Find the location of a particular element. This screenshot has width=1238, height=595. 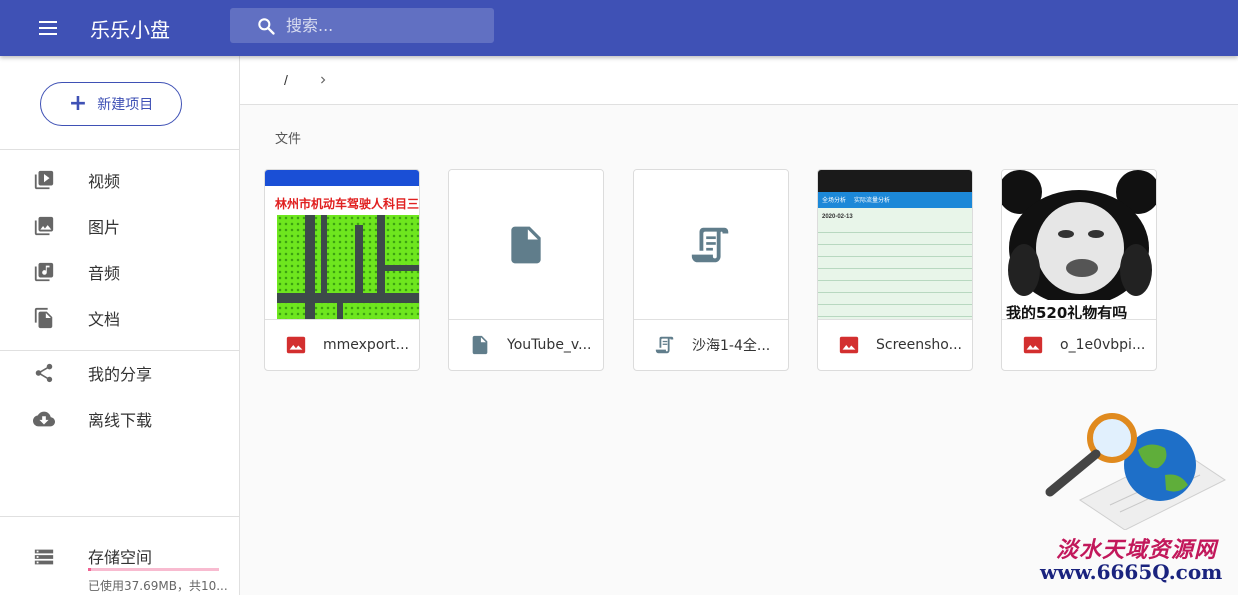

documents-icon is located at coordinates (43, 318).